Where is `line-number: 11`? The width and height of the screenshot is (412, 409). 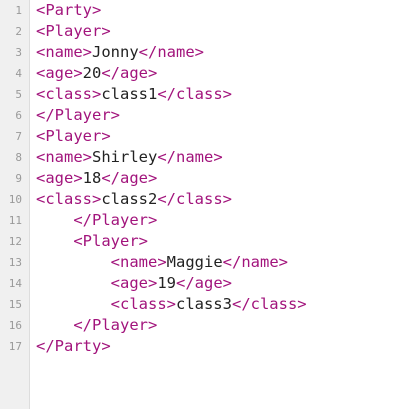
line-number: 11 is located at coordinates (15, 220).